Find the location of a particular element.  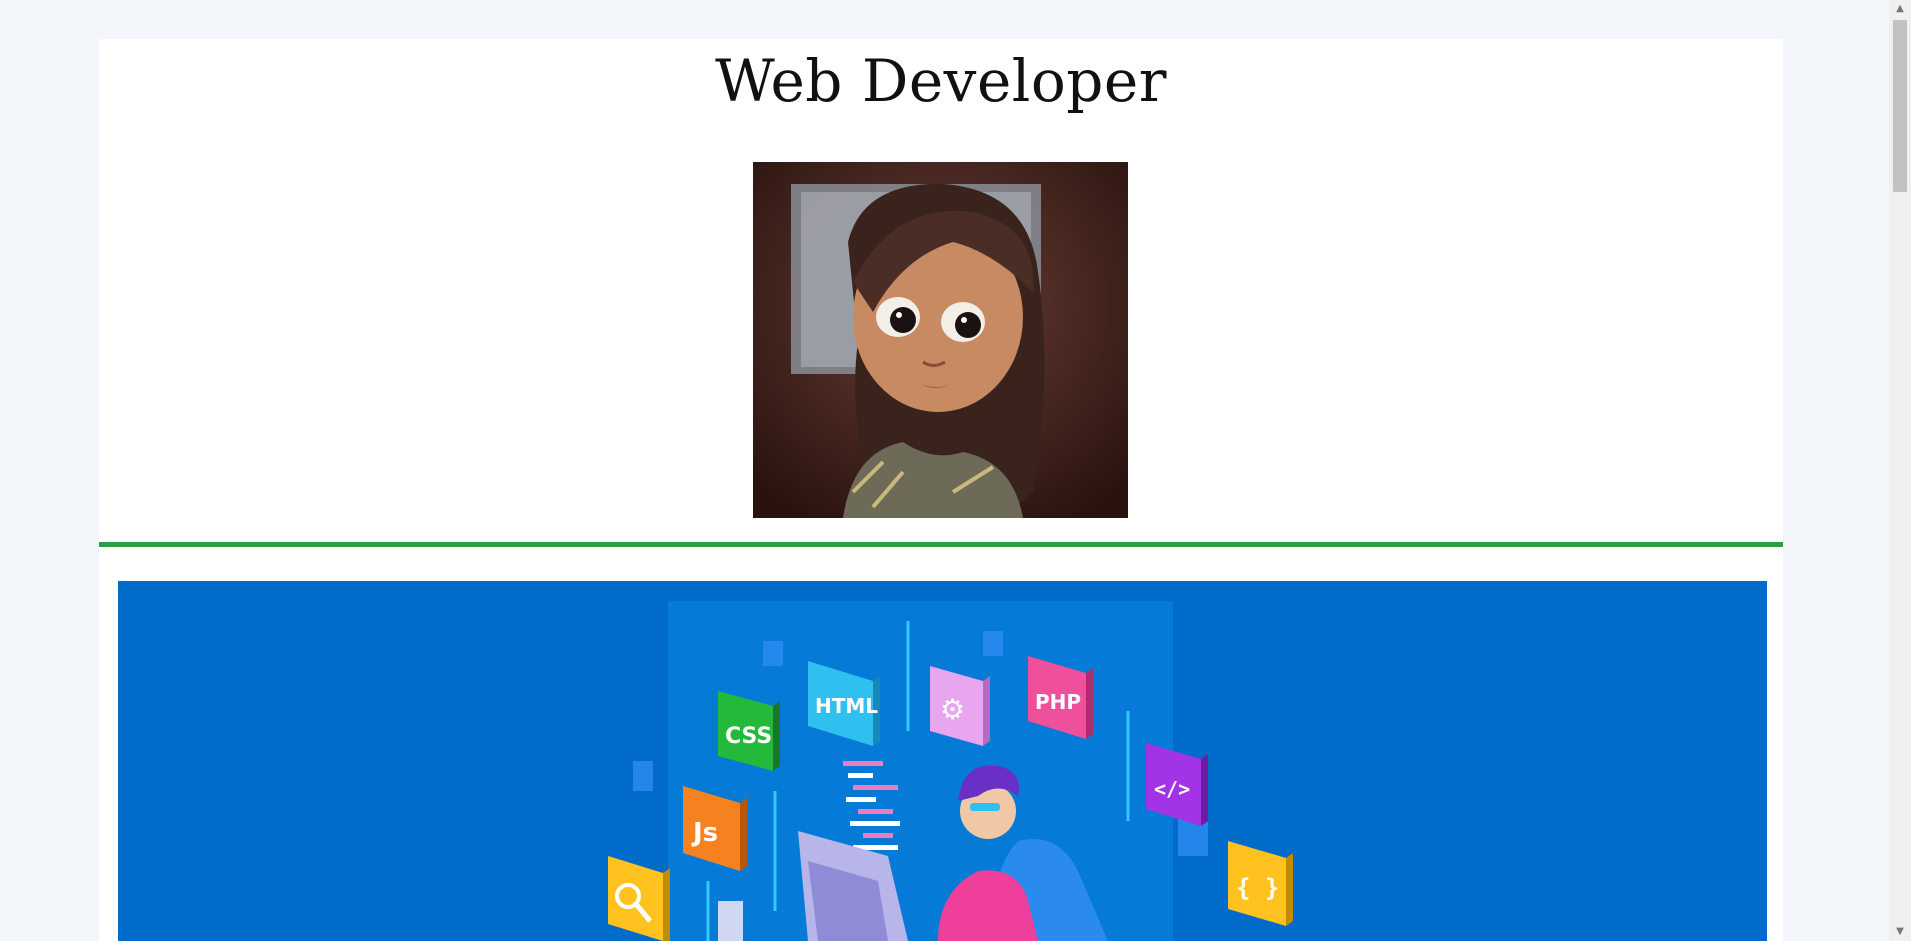

web-developer-illustration: CSS HTML ⚙ PHP </> Js {} is located at coordinates (950, 771).